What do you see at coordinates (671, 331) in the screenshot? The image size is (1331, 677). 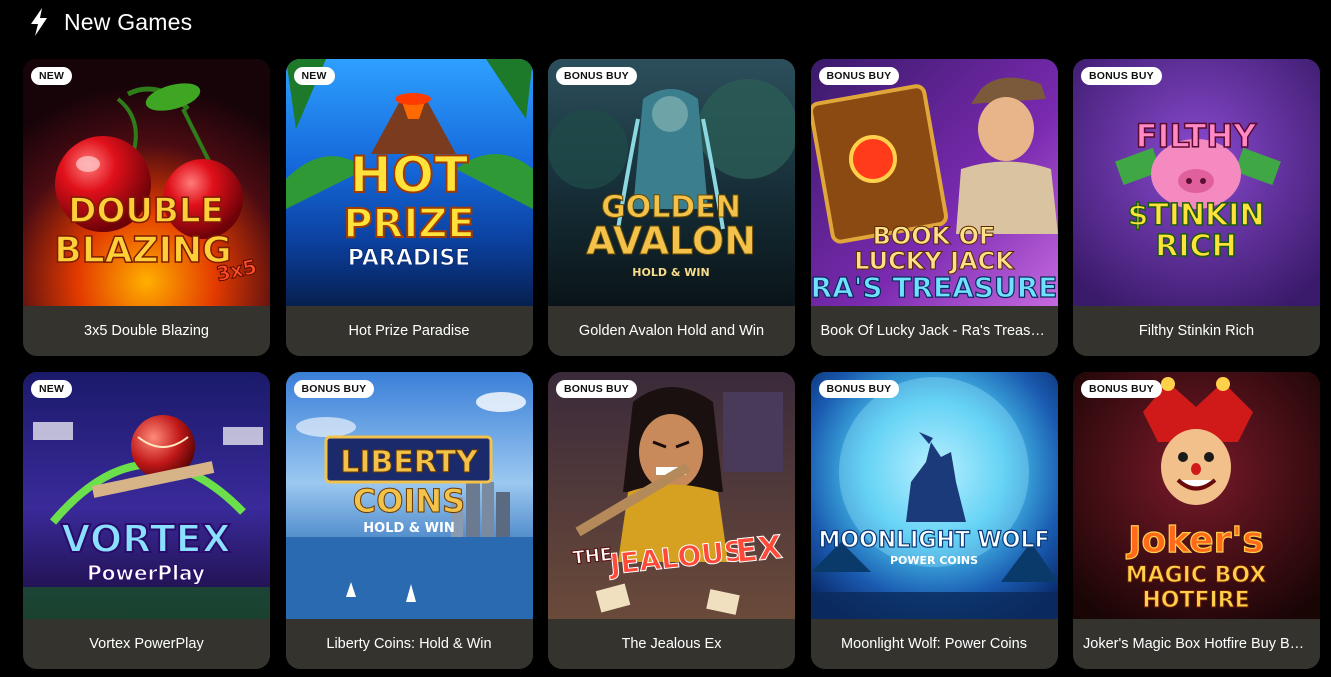 I see `game-title: Golden Avalon Hold and Win` at bounding box center [671, 331].